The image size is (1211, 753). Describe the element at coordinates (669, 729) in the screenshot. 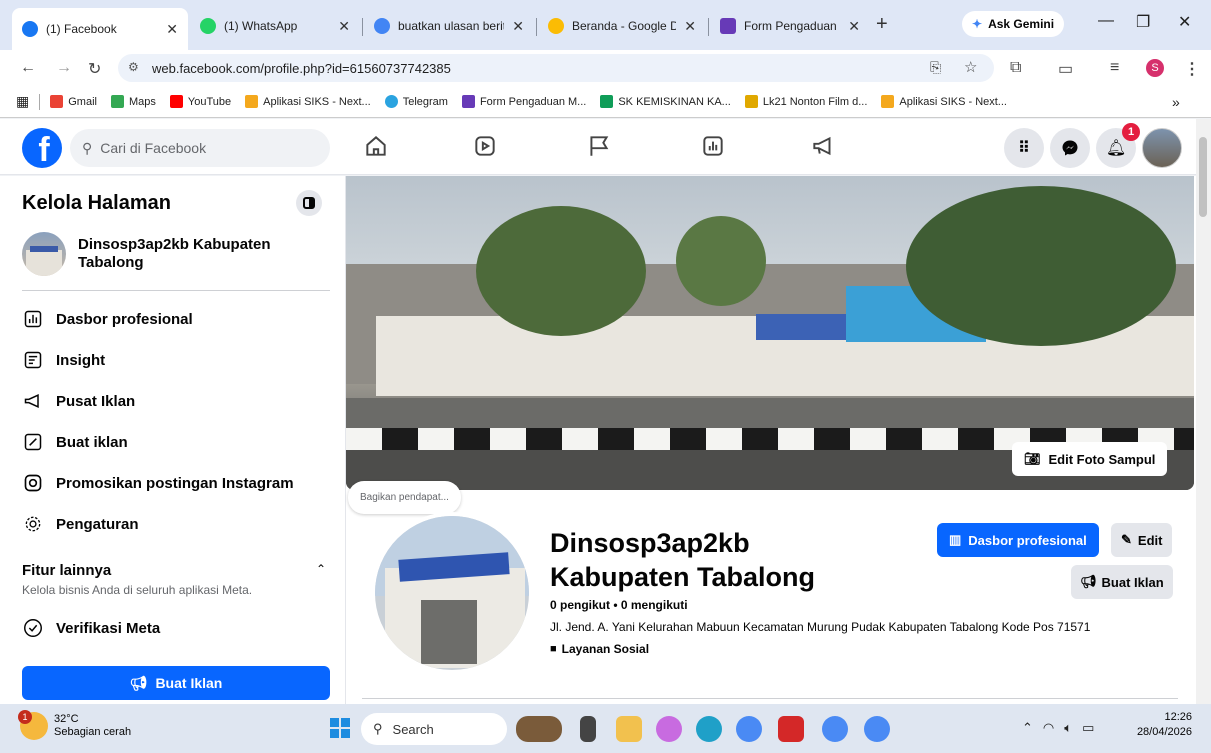

I see `copilot-icon` at that location.